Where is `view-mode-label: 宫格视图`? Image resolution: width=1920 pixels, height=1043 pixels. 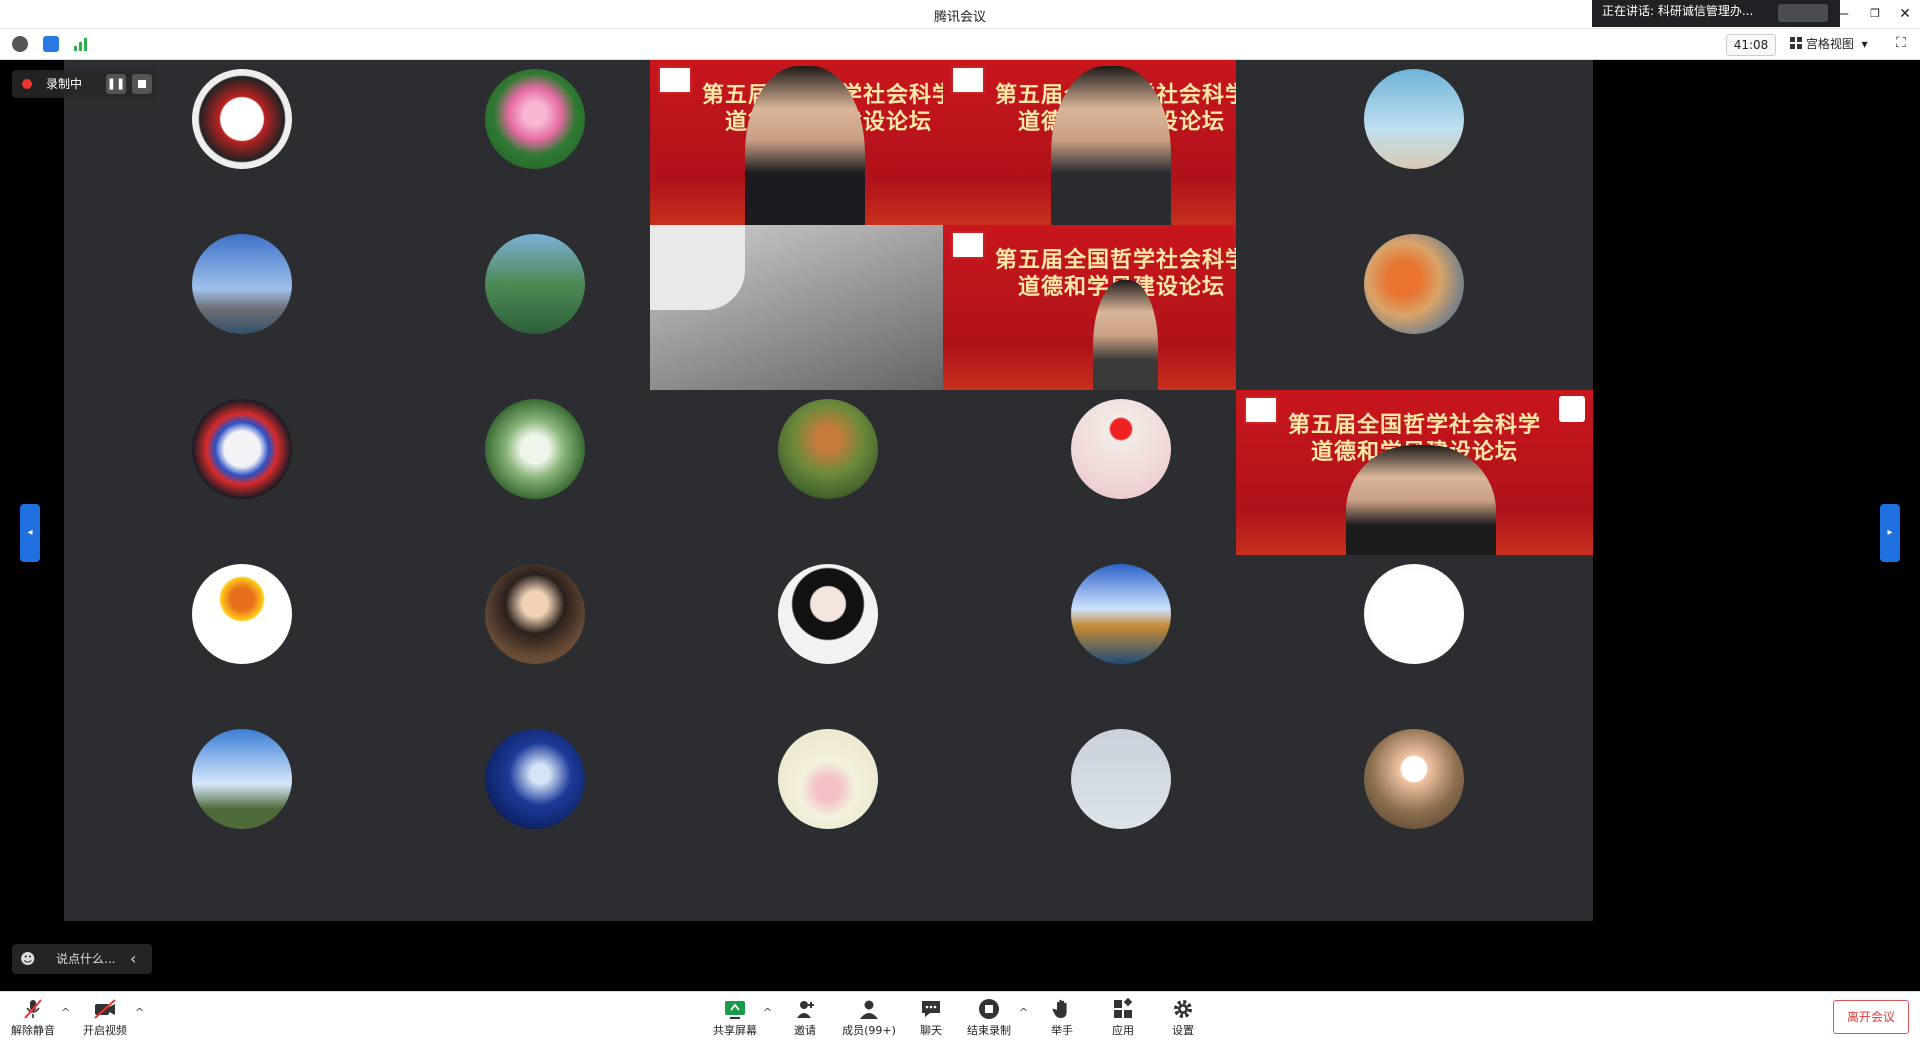
view-mode-label: 宫格视图 is located at coordinates (1829, 44).